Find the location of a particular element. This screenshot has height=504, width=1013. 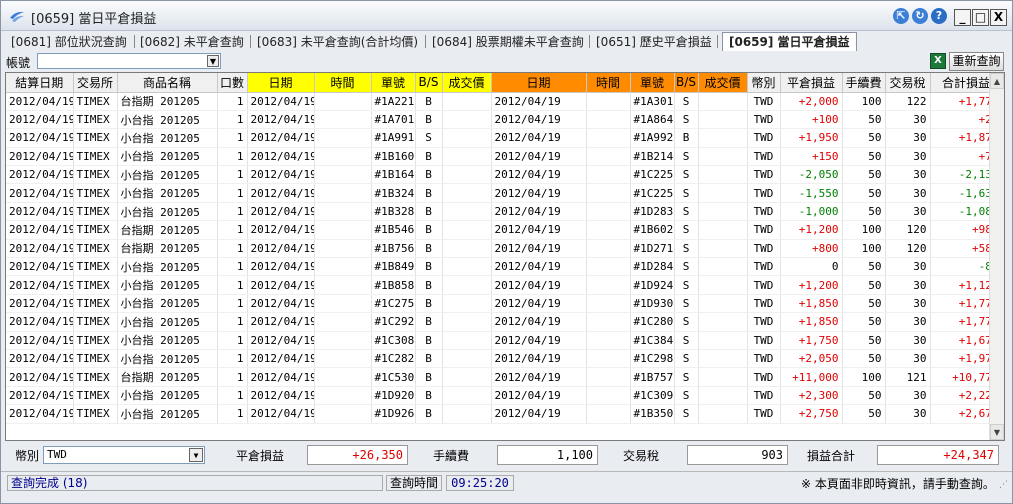

cell-qty: 1 is located at coordinates (232, 175).